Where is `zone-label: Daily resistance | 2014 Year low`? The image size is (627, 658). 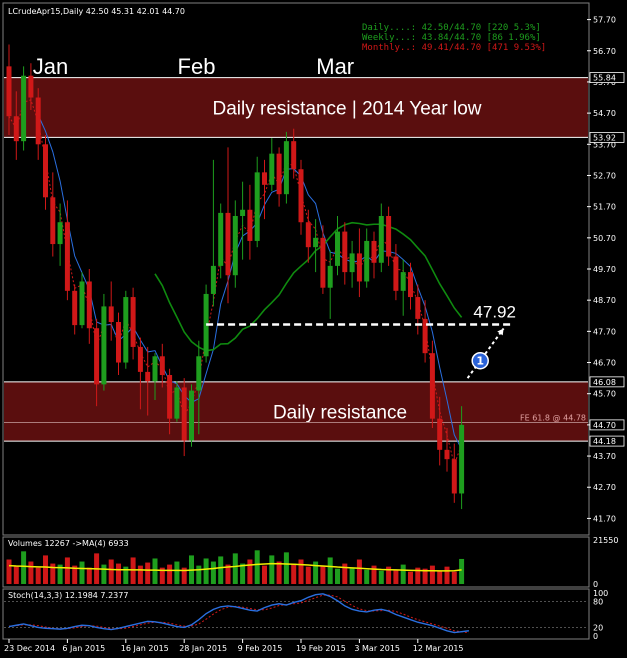 zone-label: Daily resistance | 2014 Year low is located at coordinates (347, 109).